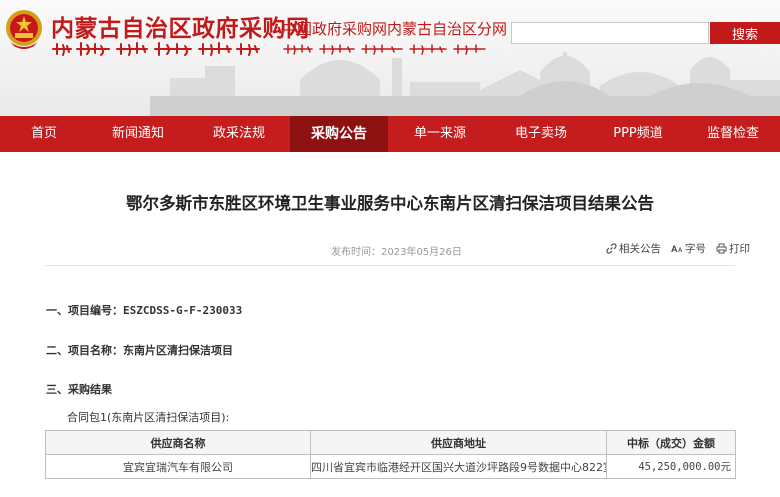 The image size is (780, 497). I want to click on column-header-supplier-name: 供应商名称, so click(178, 442).